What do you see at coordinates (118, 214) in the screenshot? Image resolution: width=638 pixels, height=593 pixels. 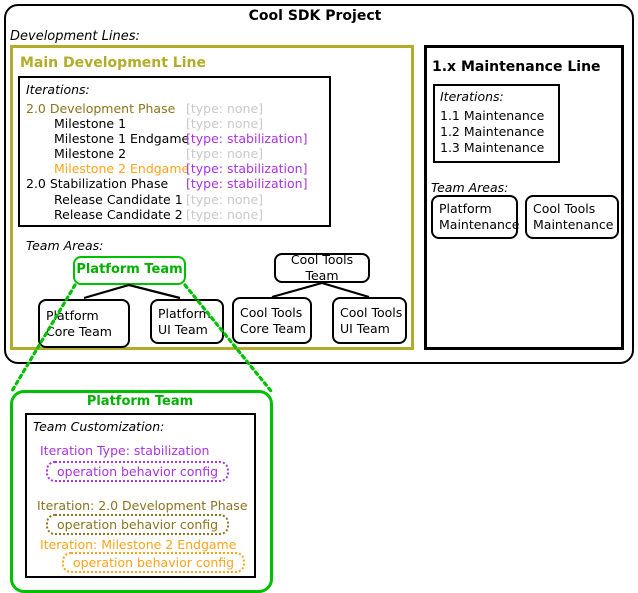 I see `iteration-name: Release Candidate 2` at bounding box center [118, 214].